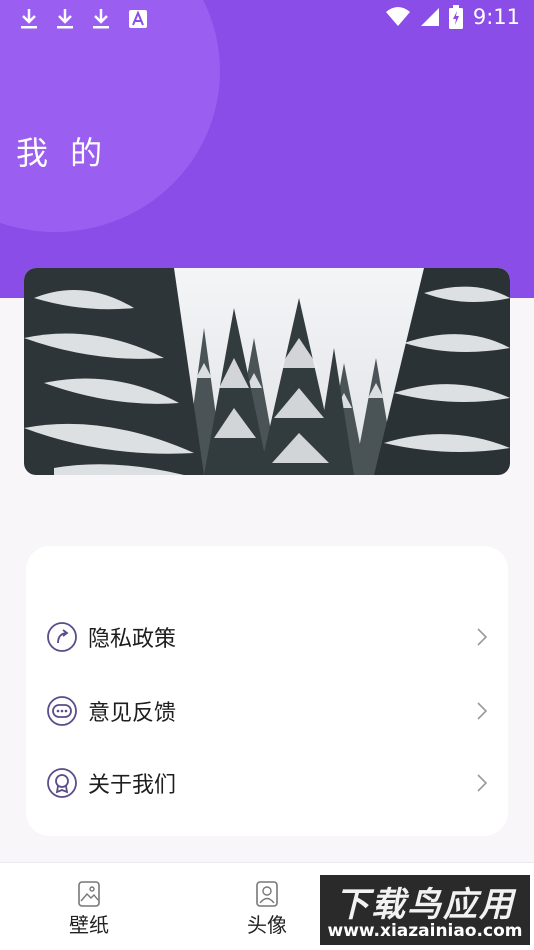 The height and width of the screenshot is (950, 534). What do you see at coordinates (425, 931) in the screenshot?
I see `watermark-url: www.xiazainiao.com` at bounding box center [425, 931].